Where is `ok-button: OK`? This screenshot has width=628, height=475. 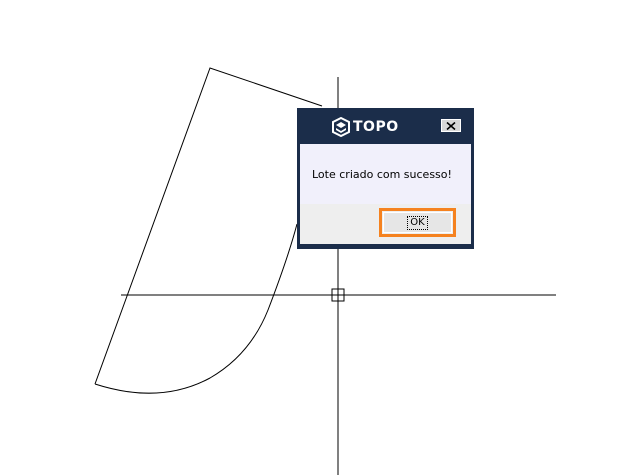
ok-button: OK is located at coordinates (417, 222).